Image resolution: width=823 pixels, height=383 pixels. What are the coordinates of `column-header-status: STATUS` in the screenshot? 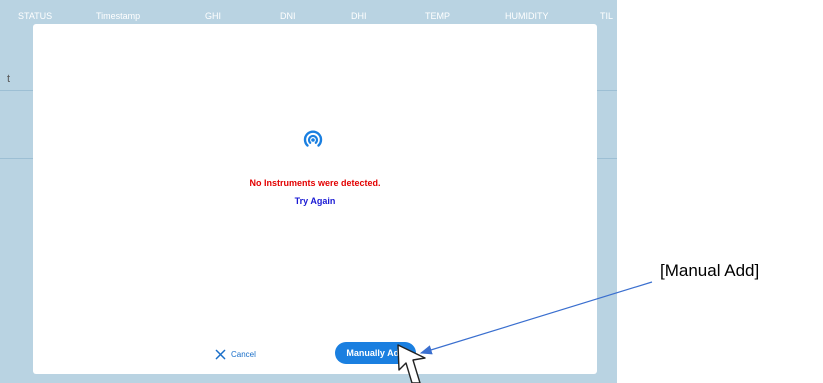 It's located at (35, 16).